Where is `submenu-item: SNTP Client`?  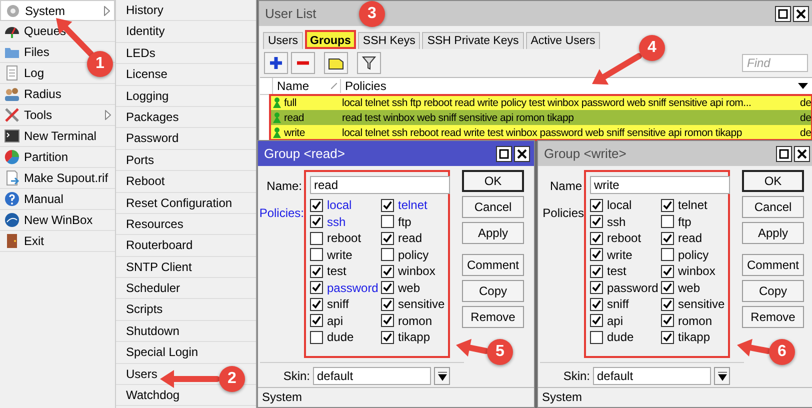
submenu-item: SNTP Client is located at coordinates (186, 267).